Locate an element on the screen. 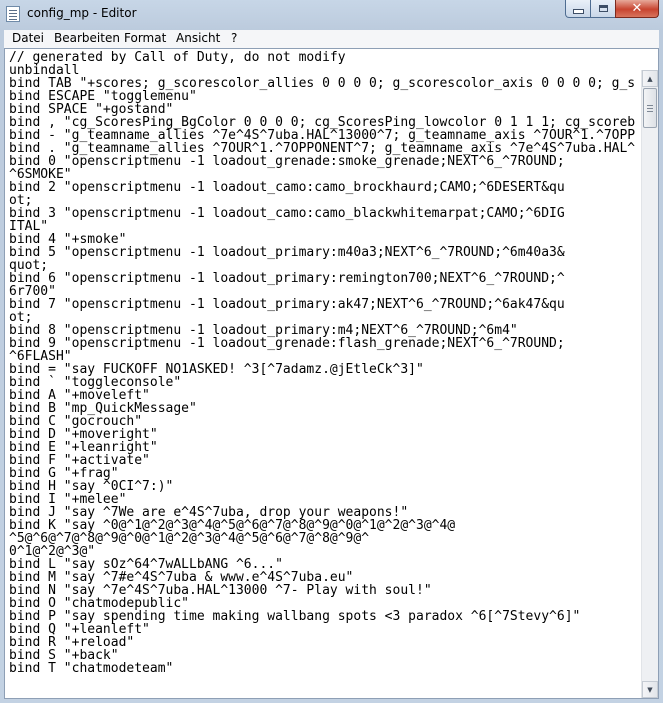 The height and width of the screenshot is (703, 663). scroll-up-arrow-icon: ▲ is located at coordinates (650, 78).